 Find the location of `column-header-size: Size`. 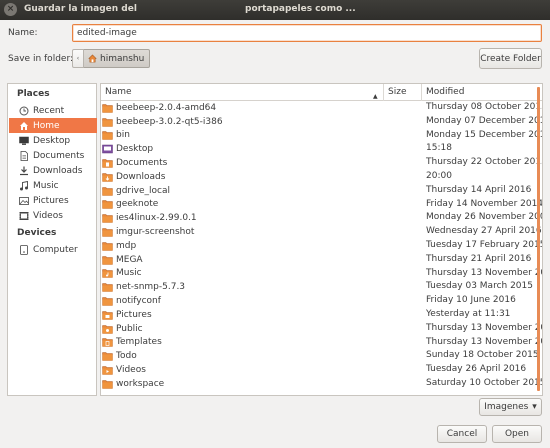

column-header-size: Size is located at coordinates (403, 92).